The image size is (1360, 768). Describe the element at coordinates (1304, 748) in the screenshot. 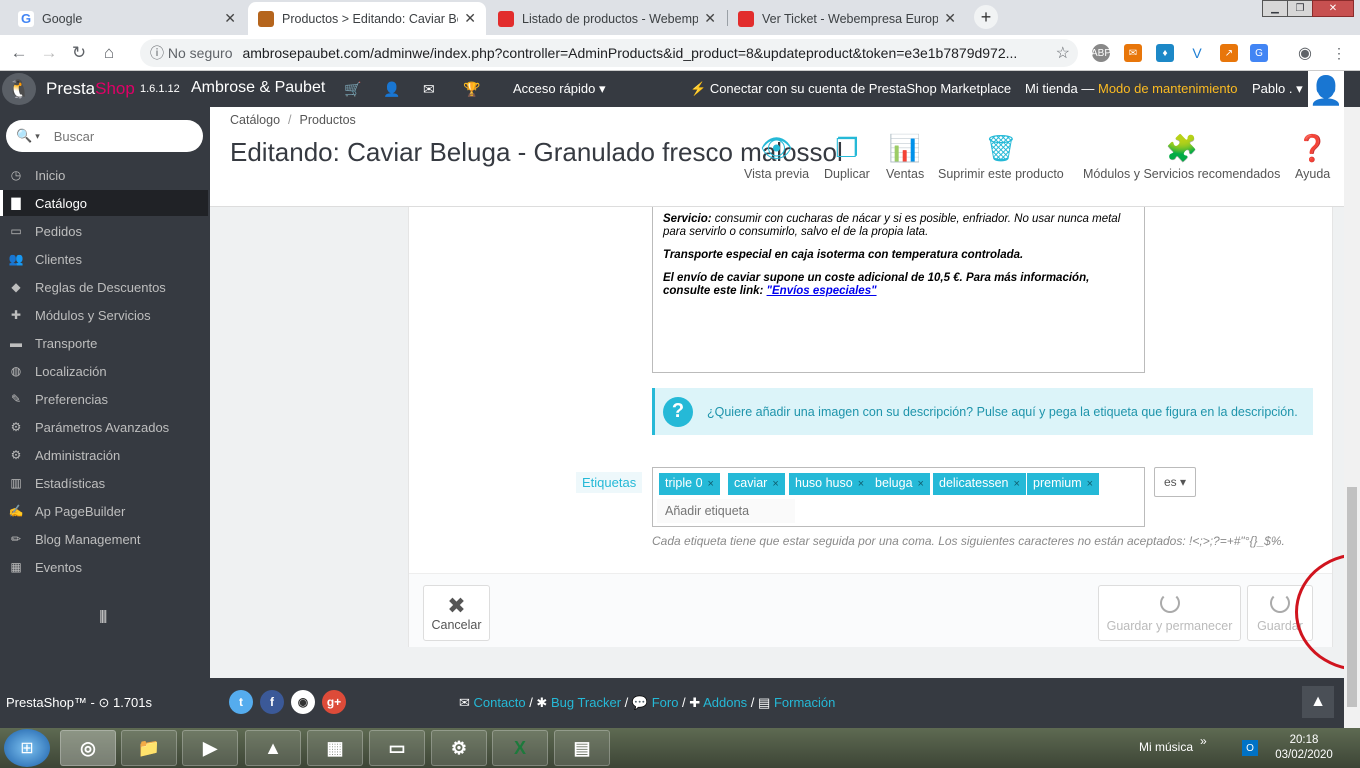

I see `taskbar-clock: 20:18 03/02/2020` at that location.